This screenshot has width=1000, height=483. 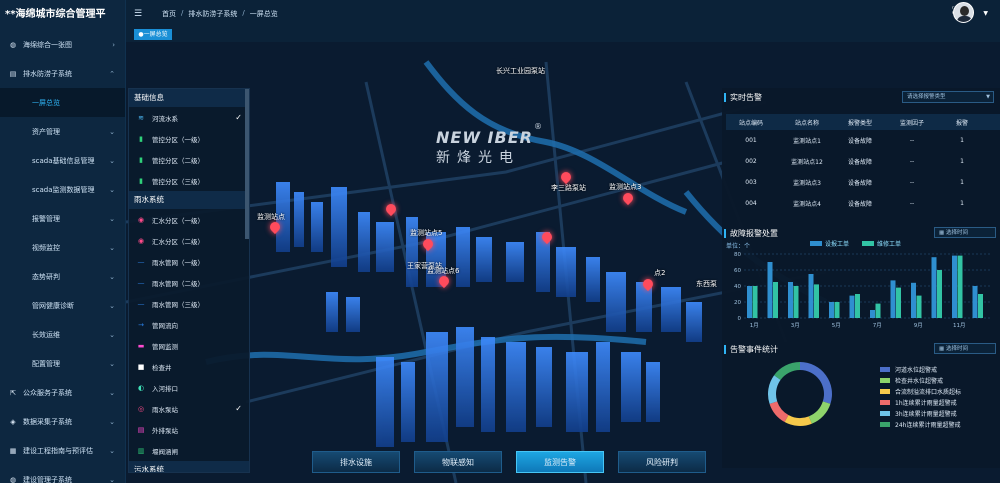 What do you see at coordinates (560, 462) in the screenshot?
I see `bottom-tab: 监测告警` at bounding box center [560, 462].